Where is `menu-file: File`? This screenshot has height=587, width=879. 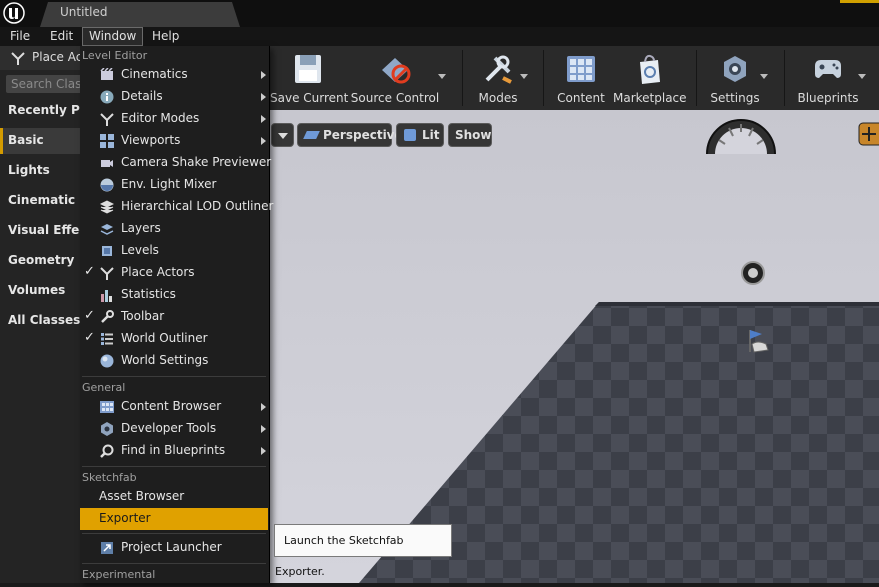 menu-file: File is located at coordinates (20, 36).